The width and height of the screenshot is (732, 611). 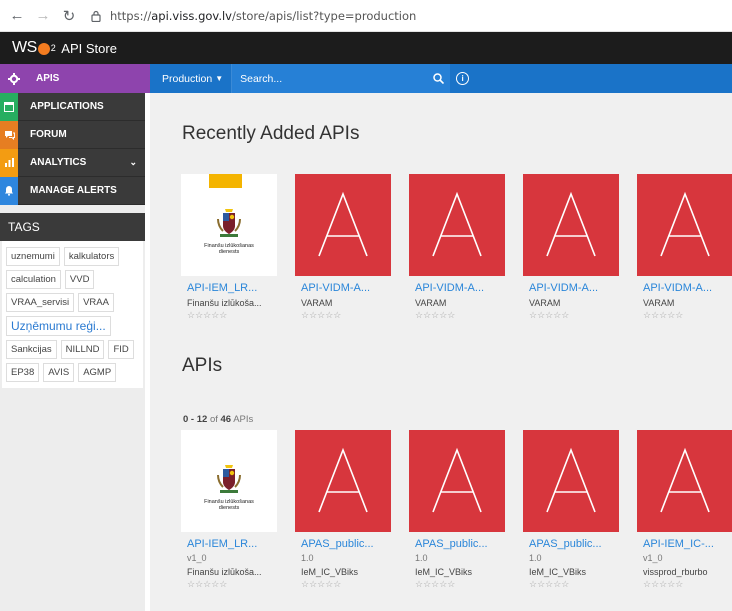 I want to click on sidebar-item-label: APPLICATIONS, so click(x=67, y=106).